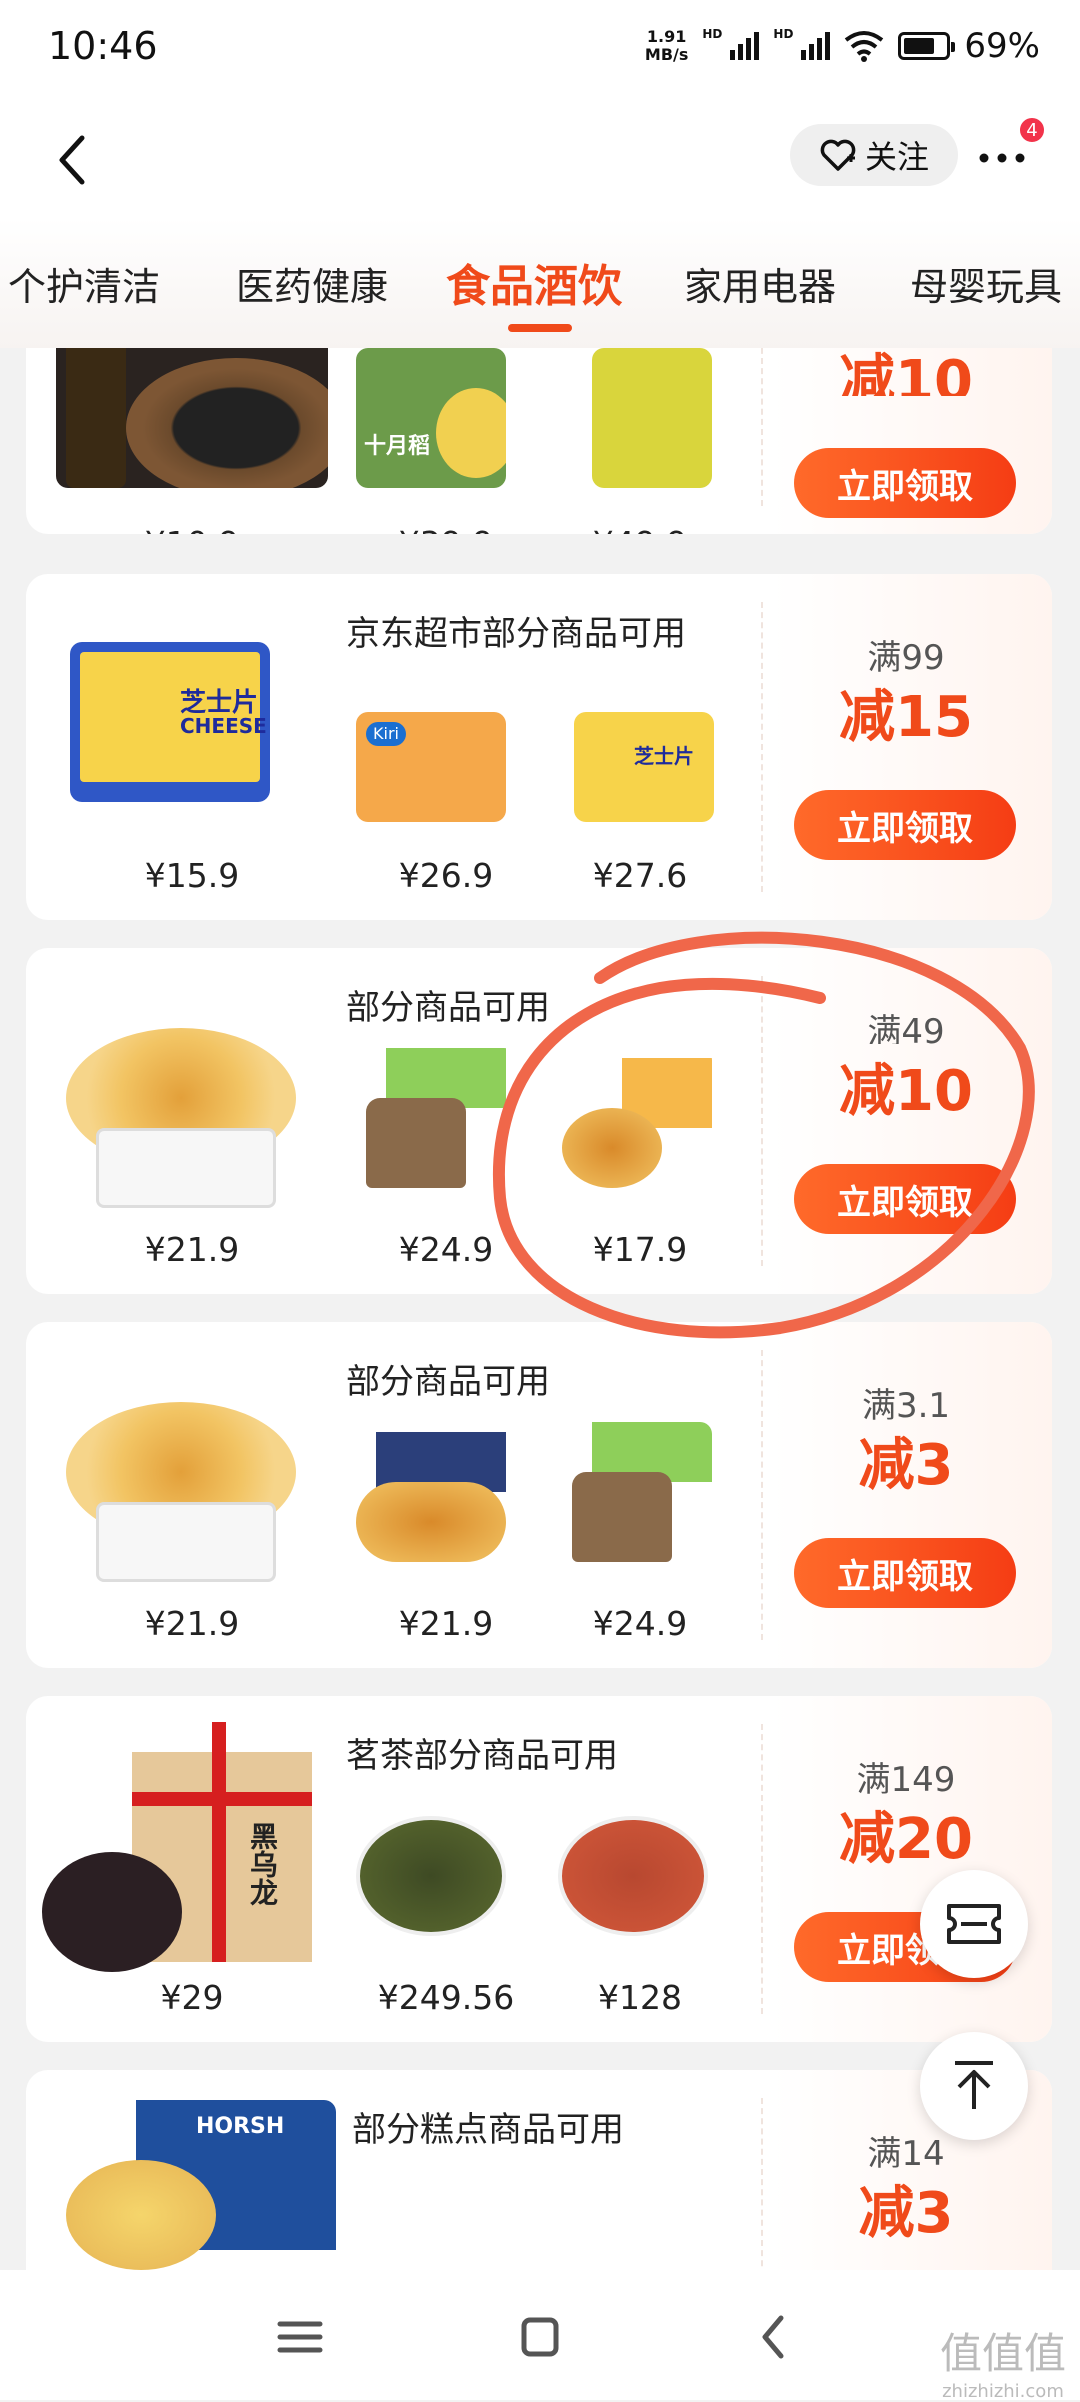  I want to click on product-image-tea-cakes, so click(638, 1871).